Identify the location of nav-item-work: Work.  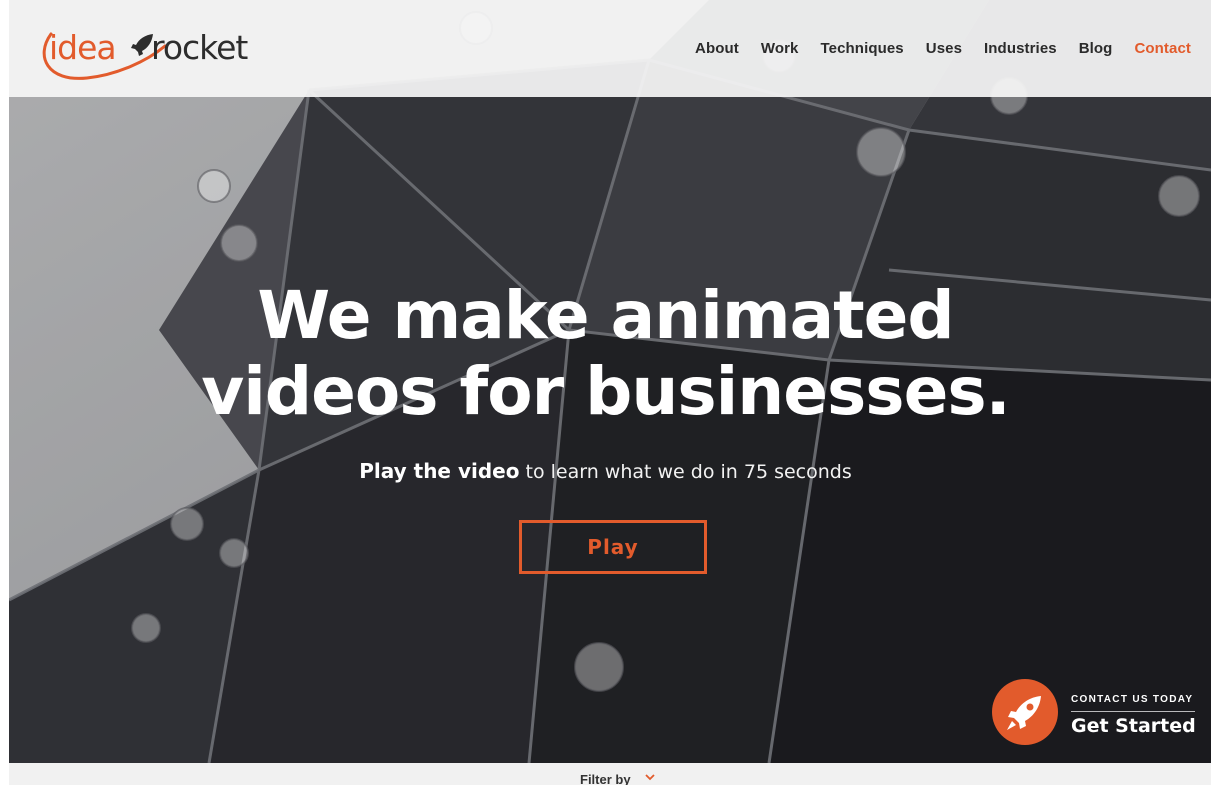
(780, 48).